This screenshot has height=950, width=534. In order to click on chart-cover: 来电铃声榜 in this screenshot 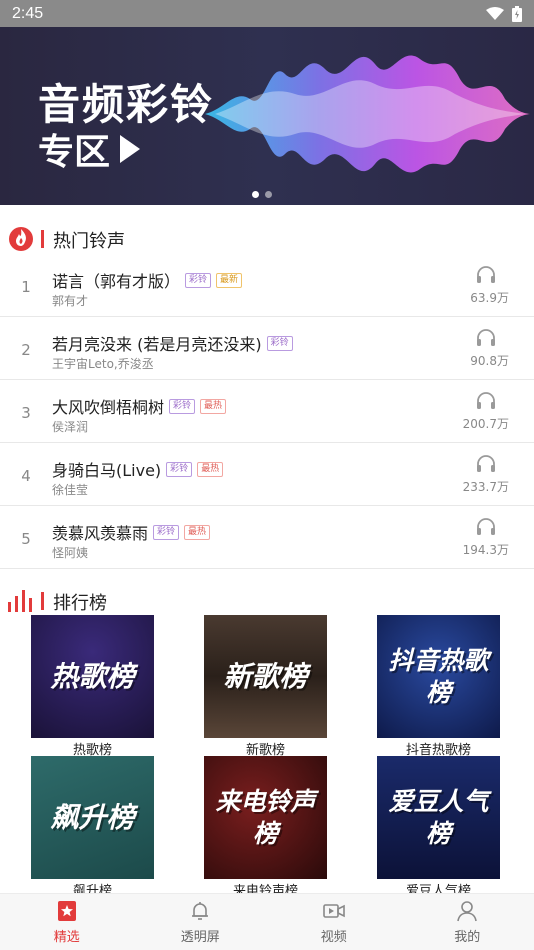, I will do `click(265, 817)`.